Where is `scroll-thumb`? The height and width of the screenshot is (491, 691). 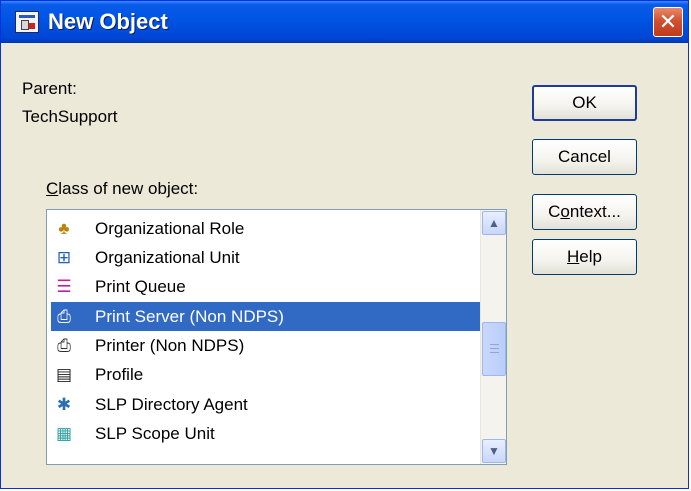 scroll-thumb is located at coordinates (494, 349).